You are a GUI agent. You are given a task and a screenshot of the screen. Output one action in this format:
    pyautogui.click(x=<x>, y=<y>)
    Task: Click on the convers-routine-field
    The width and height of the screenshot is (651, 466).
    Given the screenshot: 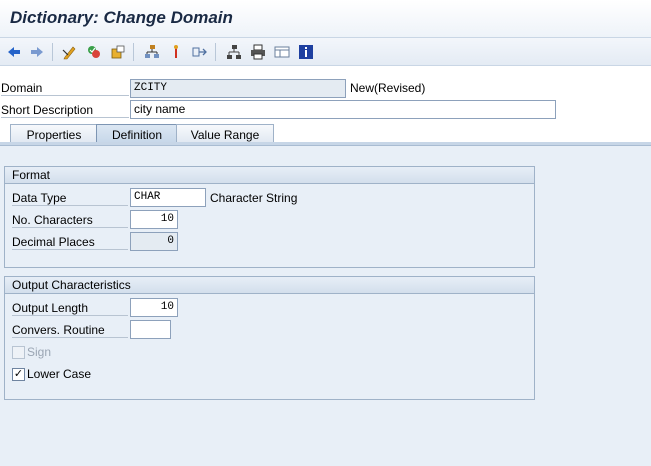 What is the action you would take?
    pyautogui.click(x=150, y=329)
    